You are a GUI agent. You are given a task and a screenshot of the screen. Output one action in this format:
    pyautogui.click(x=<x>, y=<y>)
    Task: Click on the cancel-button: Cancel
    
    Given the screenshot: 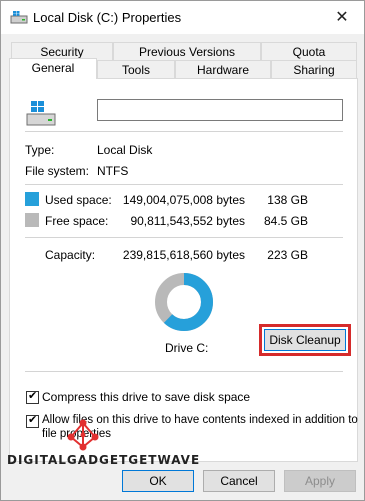 What is the action you would take?
    pyautogui.click(x=239, y=481)
    